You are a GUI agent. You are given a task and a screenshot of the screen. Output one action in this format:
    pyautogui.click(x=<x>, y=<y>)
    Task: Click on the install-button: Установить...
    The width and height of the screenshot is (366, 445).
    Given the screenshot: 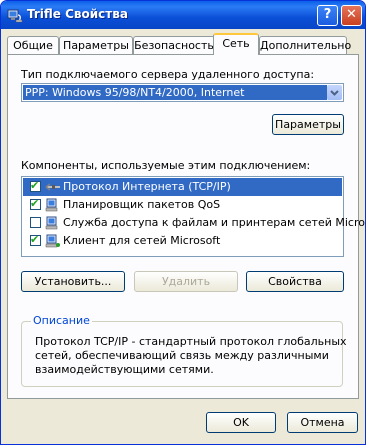 What is the action you would take?
    pyautogui.click(x=73, y=281)
    